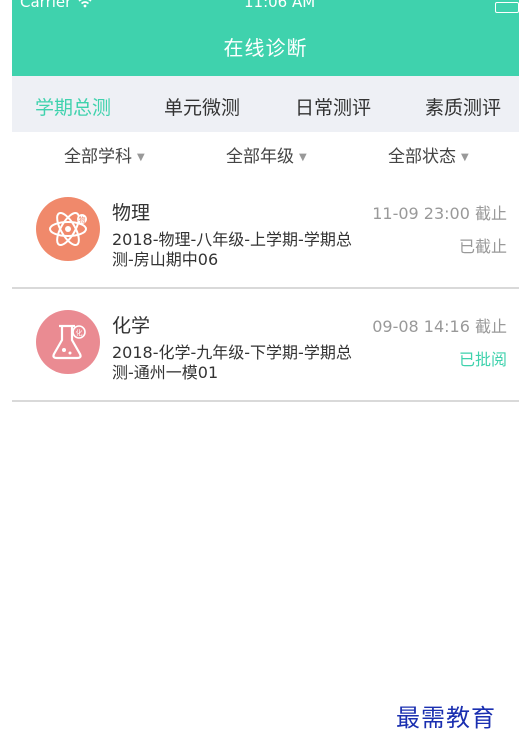  I want to click on exam-title-line1: 2018-物理-八年级-上学期-学期总, so click(232, 239).